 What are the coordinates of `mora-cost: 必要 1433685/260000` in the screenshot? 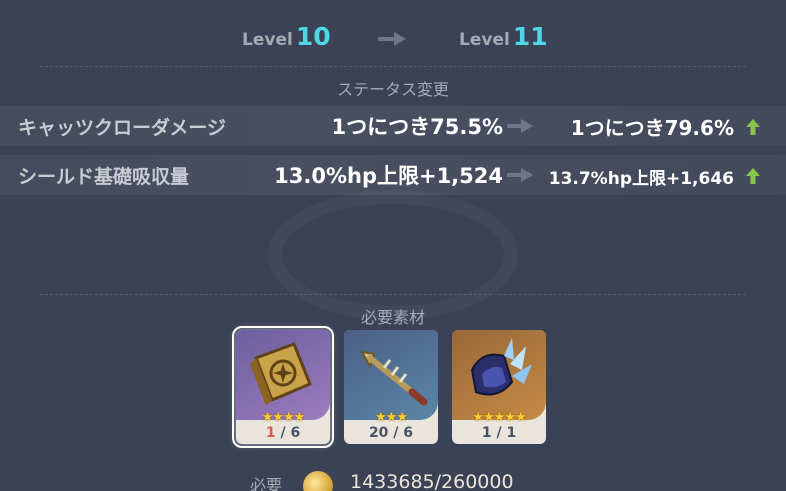 It's located at (393, 480).